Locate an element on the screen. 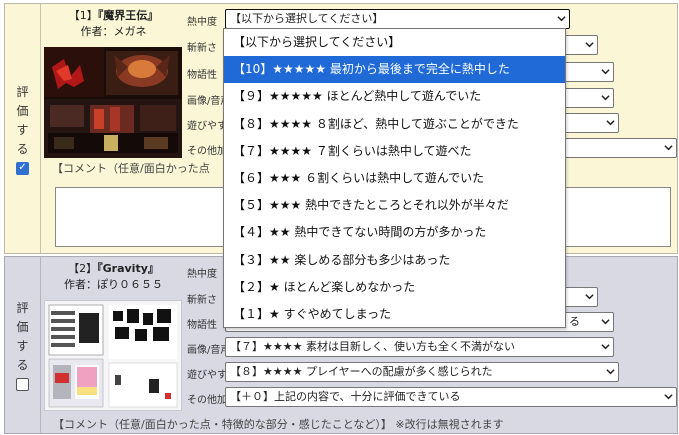 The width and height of the screenshot is (679, 435). rating-row-excitement: 熱中度 【以下から選択してください】 is located at coordinates (432, 19).